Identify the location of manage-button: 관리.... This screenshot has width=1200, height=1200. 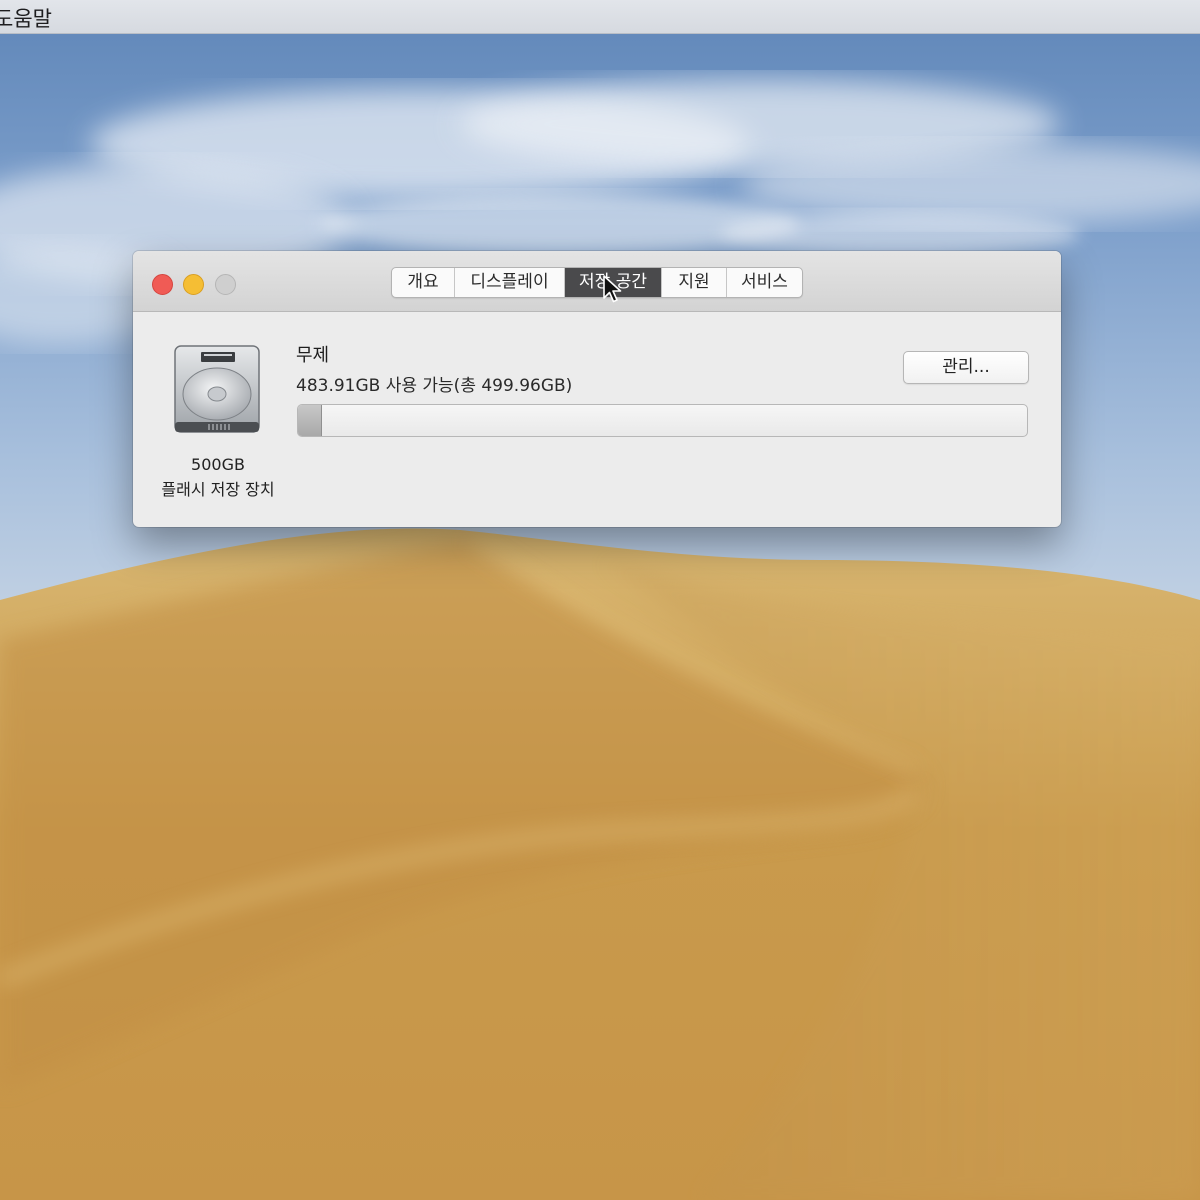
(966, 367).